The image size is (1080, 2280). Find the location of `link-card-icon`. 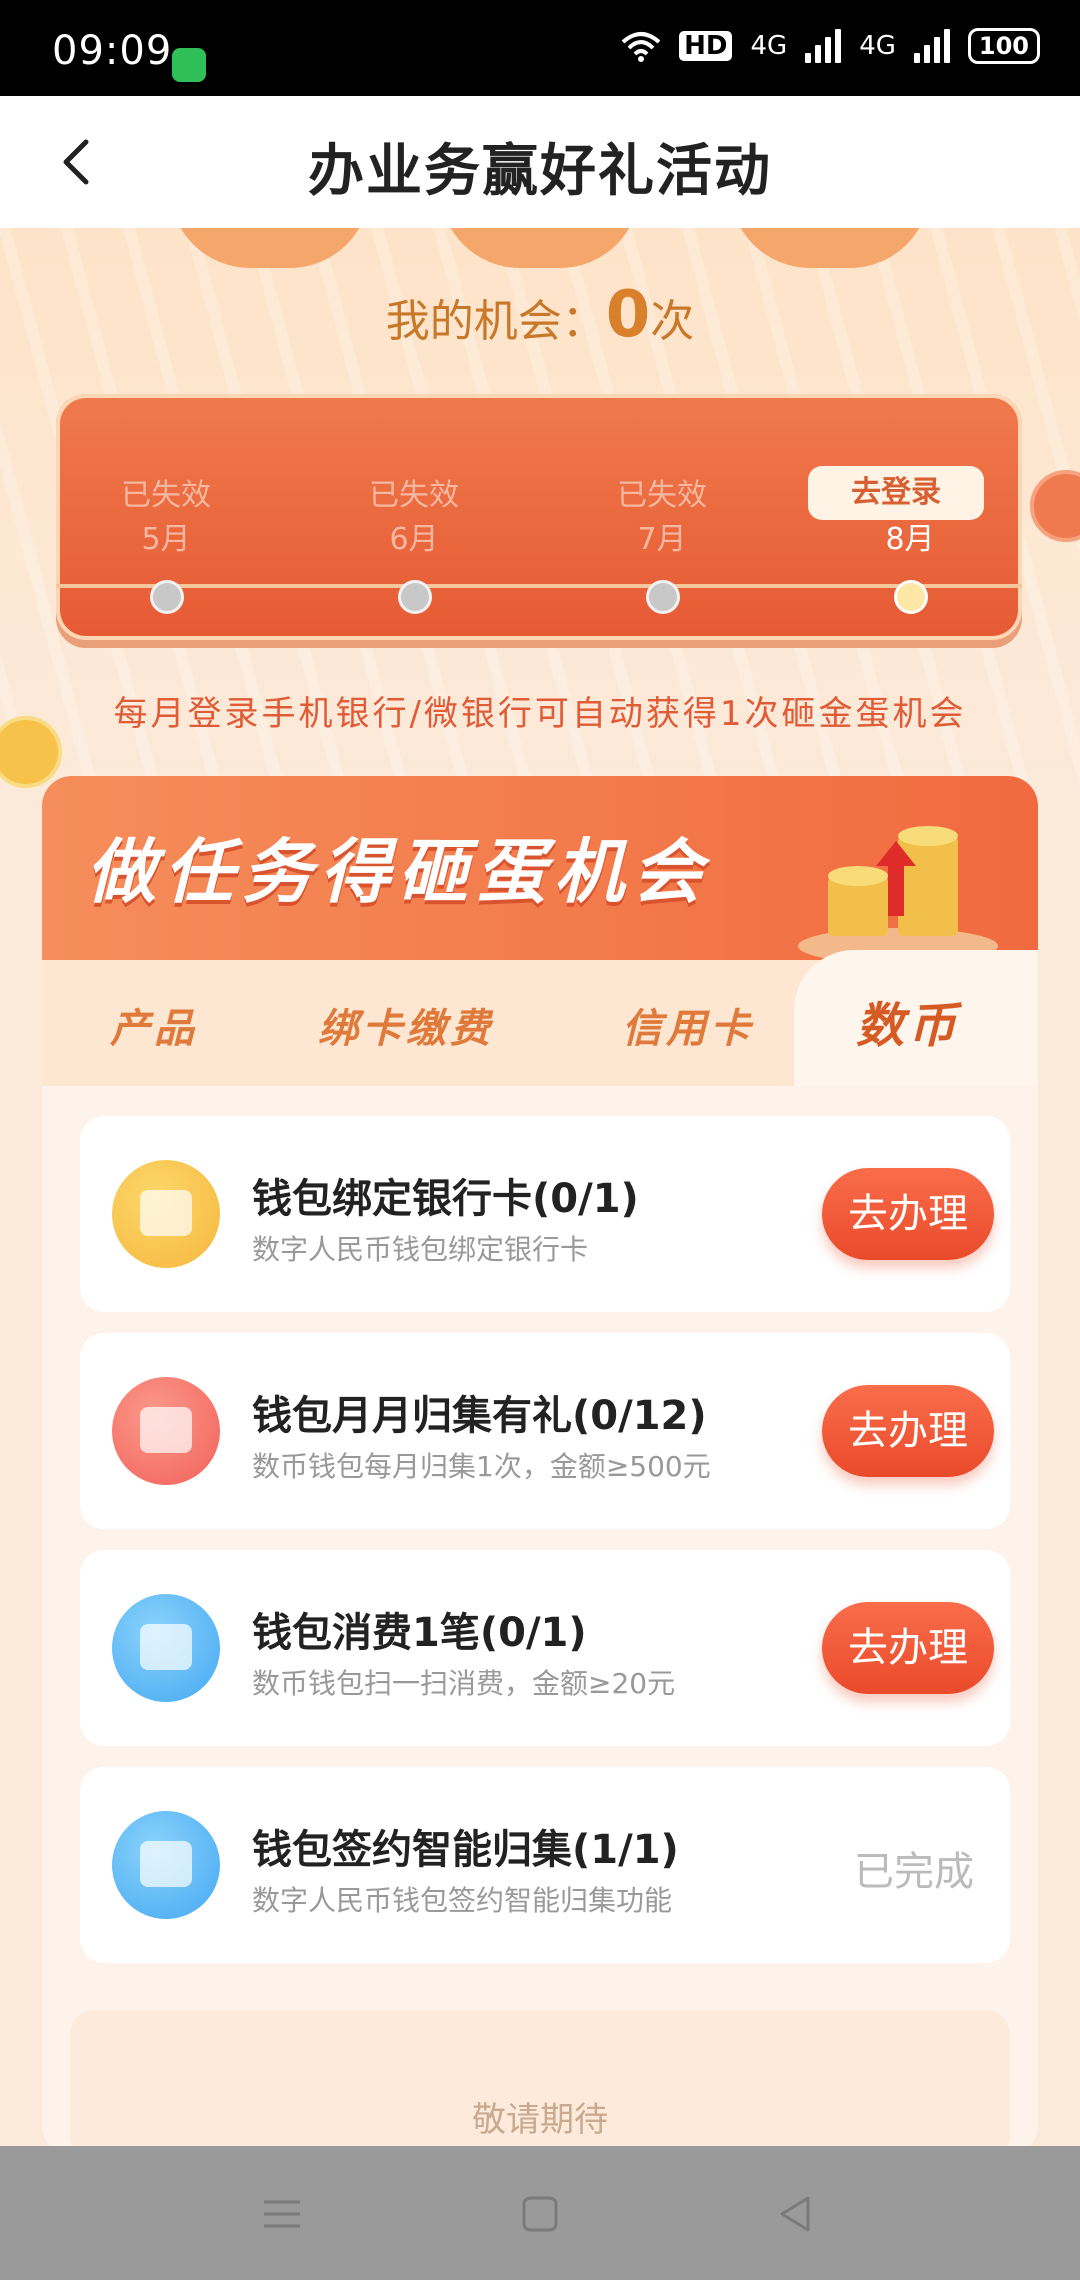

link-card-icon is located at coordinates (166, 1214).